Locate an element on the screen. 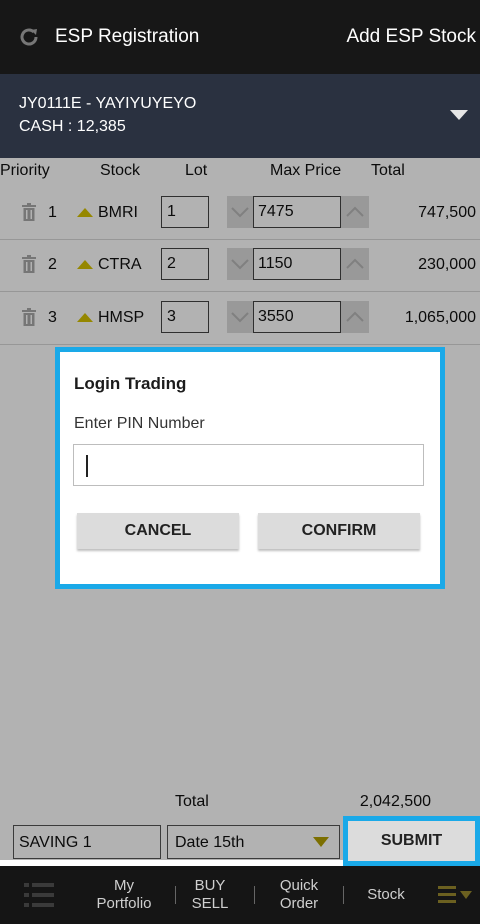 Image resolution: width=480 pixels, height=924 pixels. nav-my-portfolio-line1: My is located at coordinates (124, 885).